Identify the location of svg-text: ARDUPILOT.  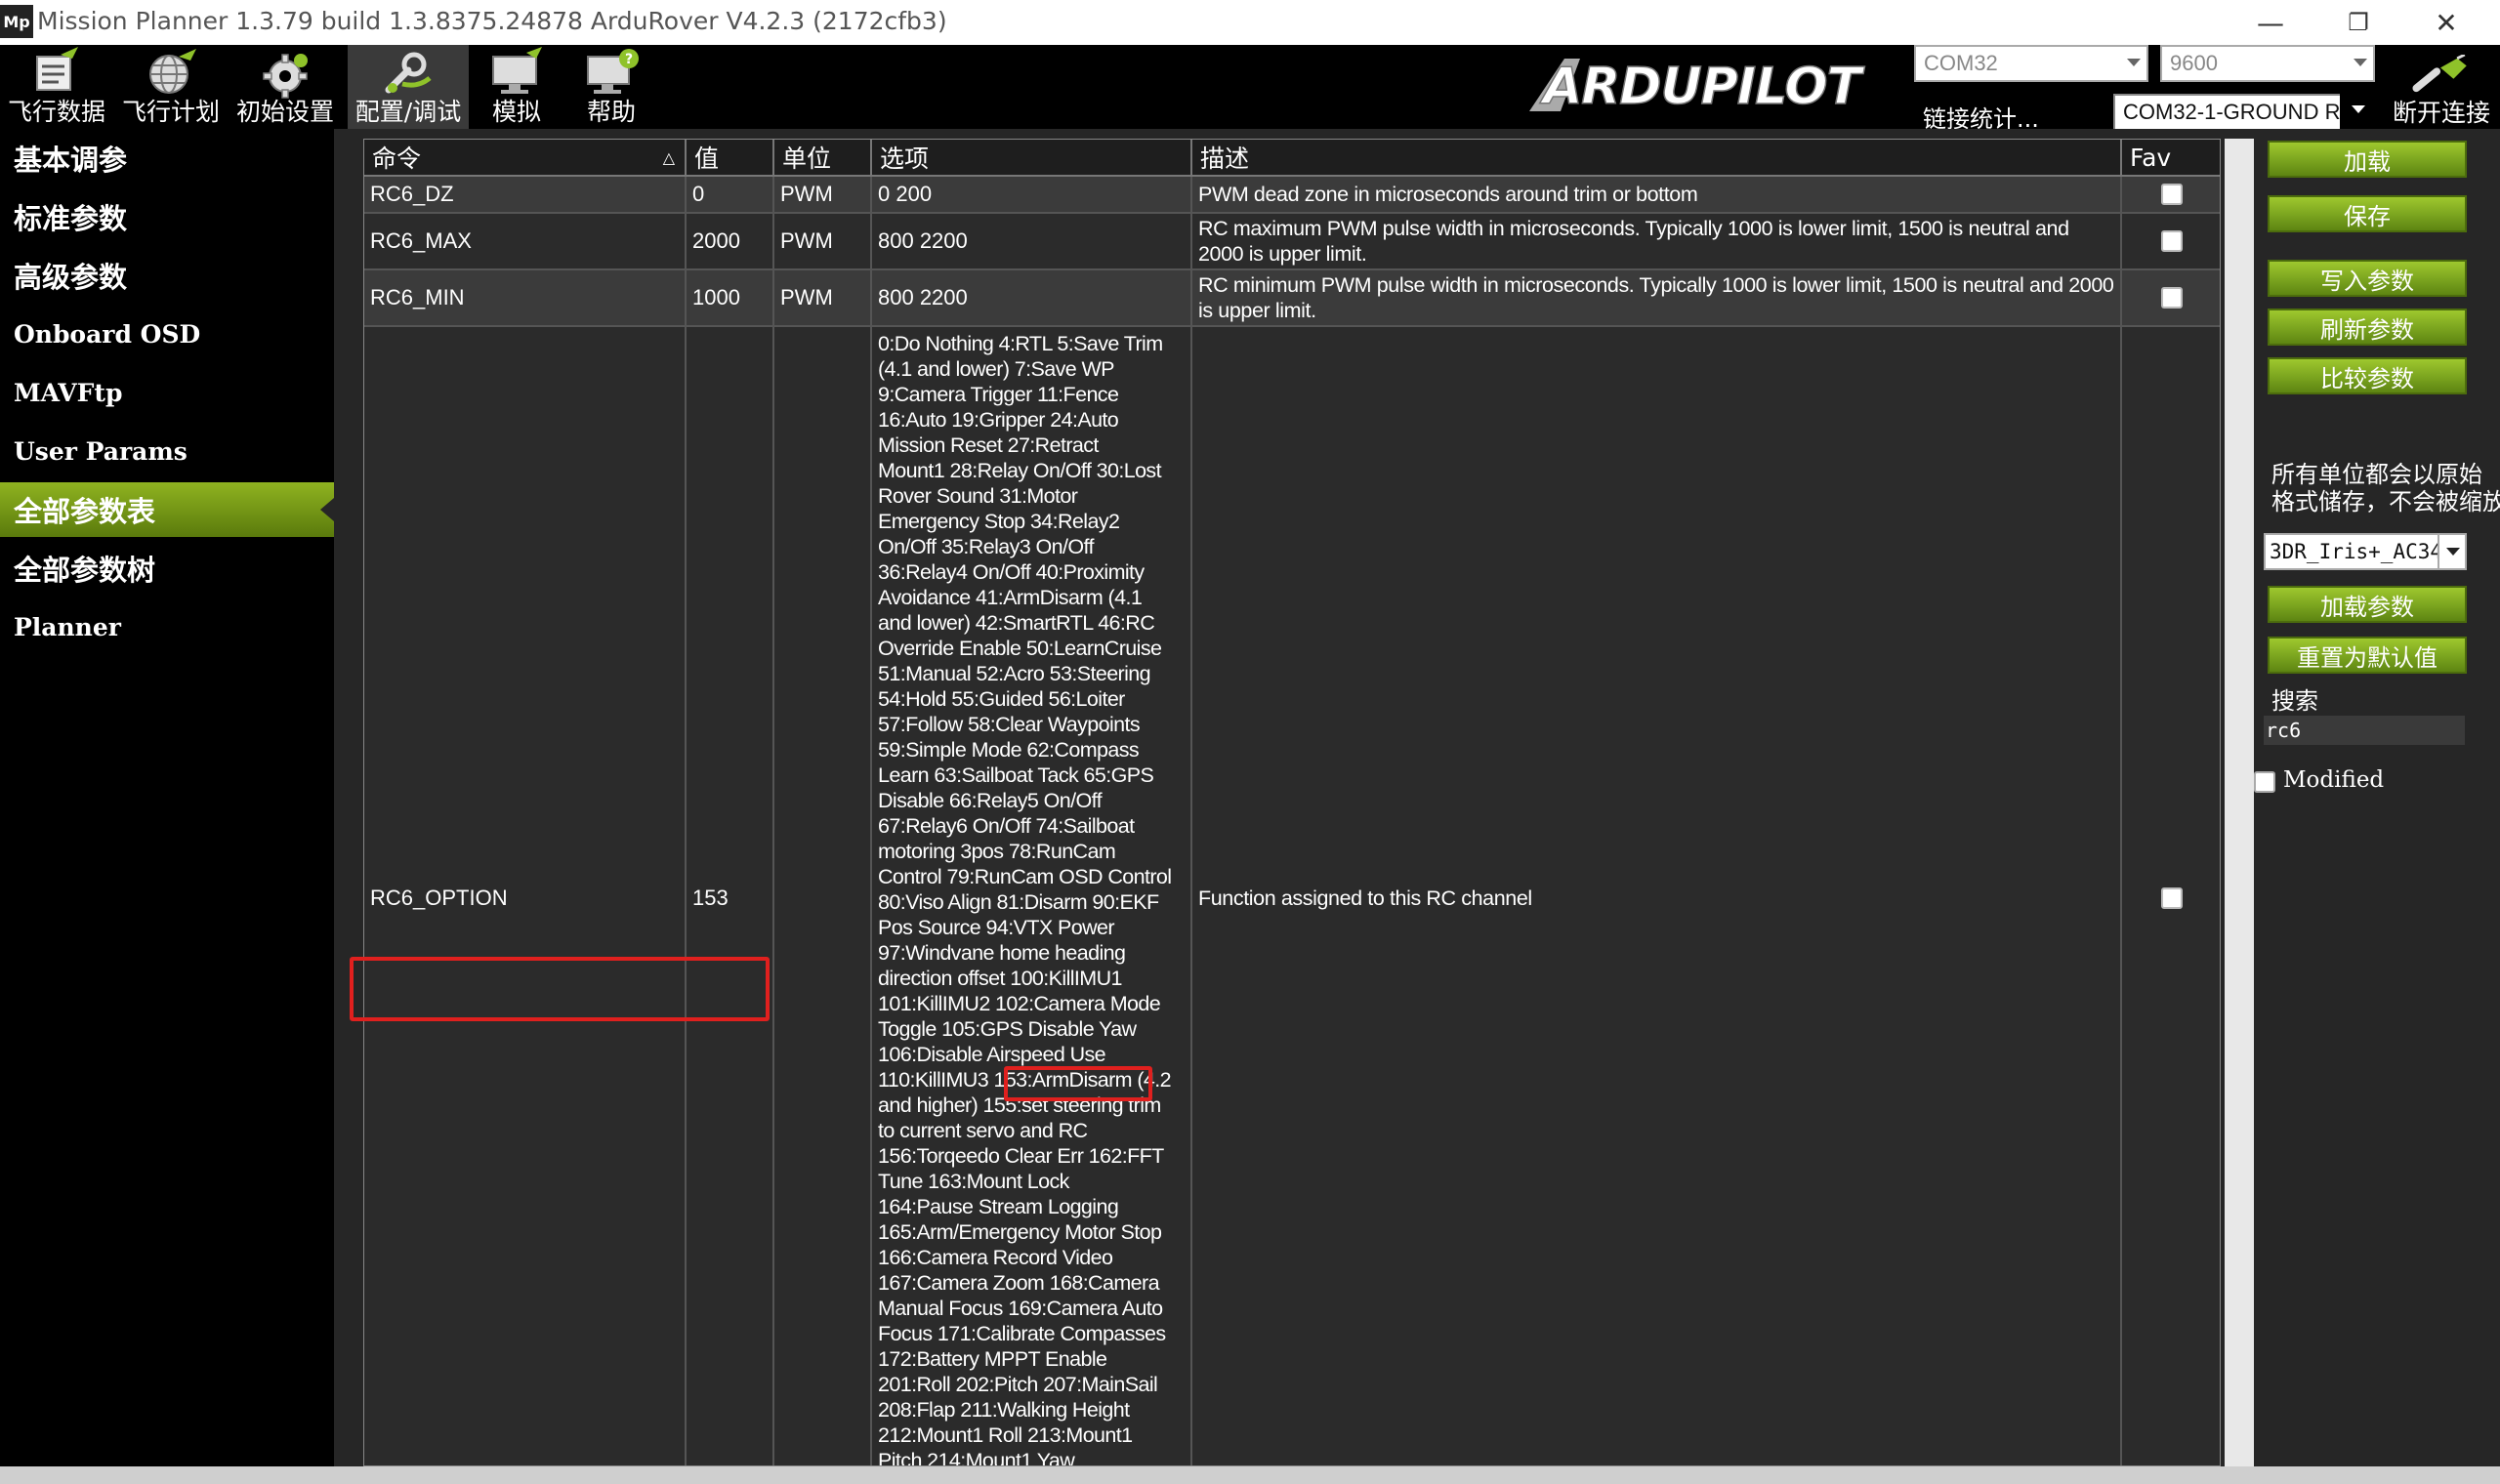
(1702, 86).